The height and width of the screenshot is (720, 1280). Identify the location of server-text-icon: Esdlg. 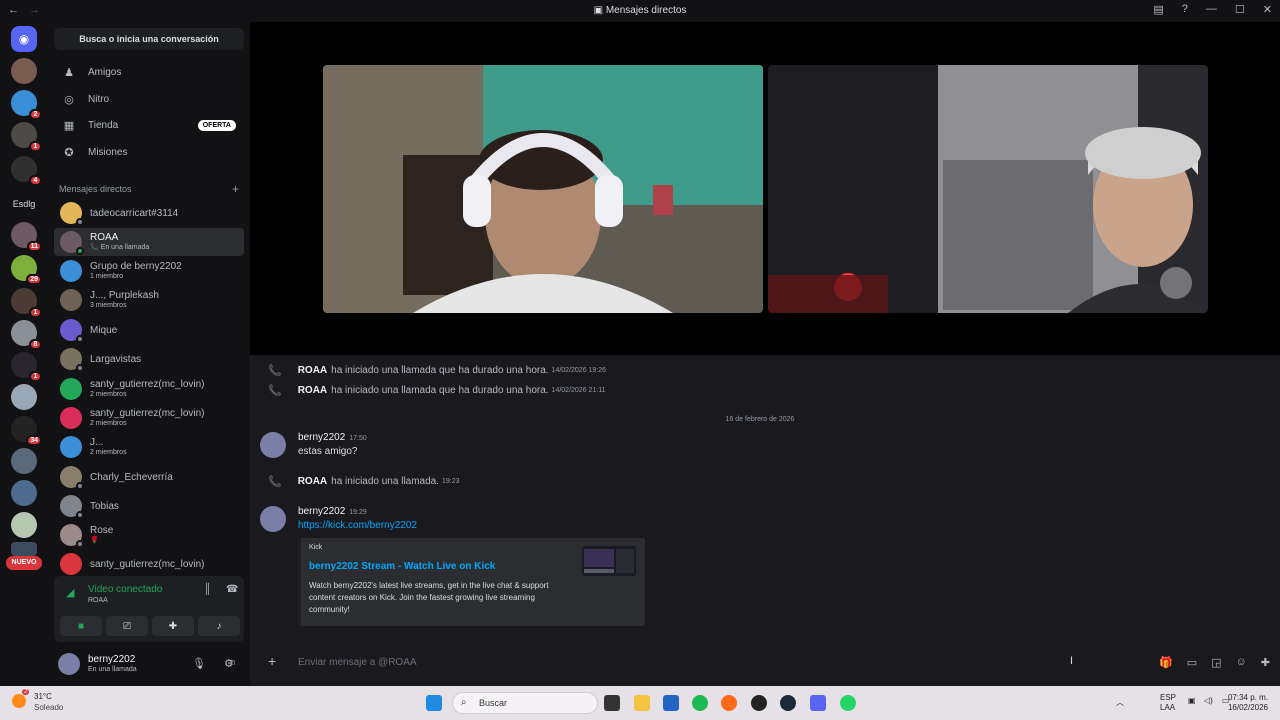
(24, 204).